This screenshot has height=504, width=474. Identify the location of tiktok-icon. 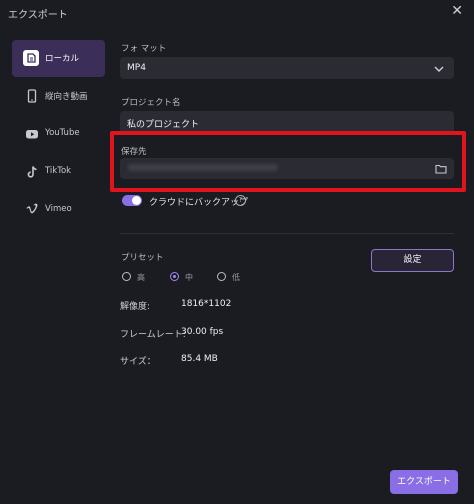
(32, 172).